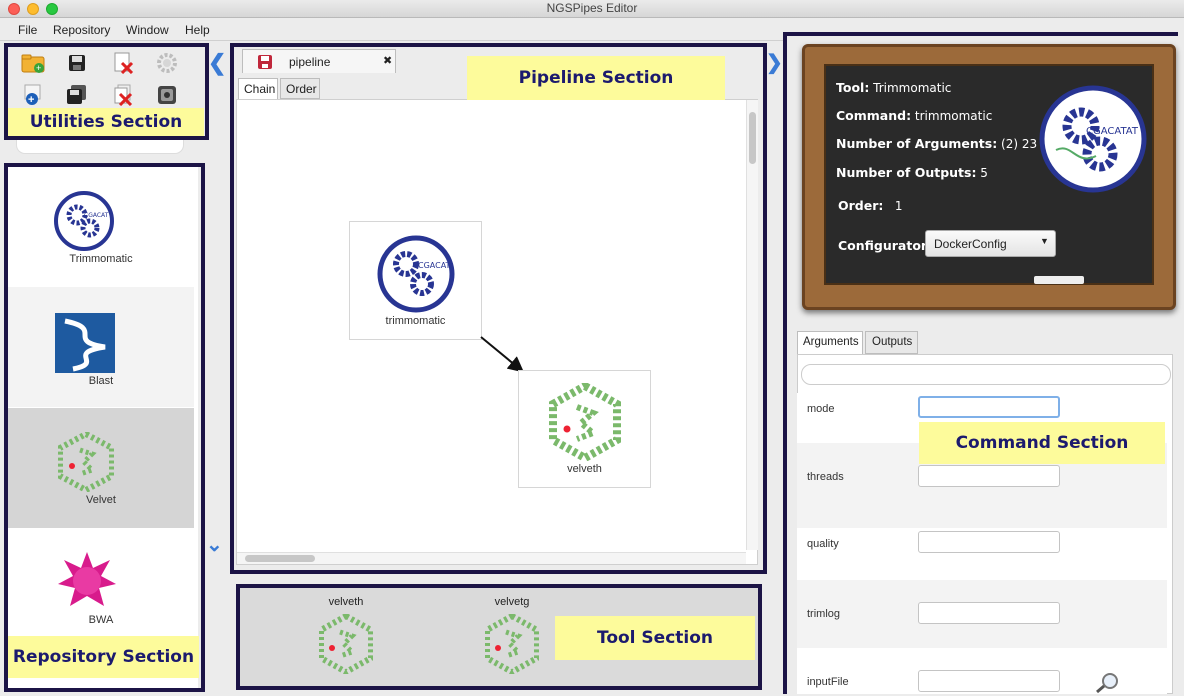  I want to click on tool-section-label: Tool Section, so click(655, 638).